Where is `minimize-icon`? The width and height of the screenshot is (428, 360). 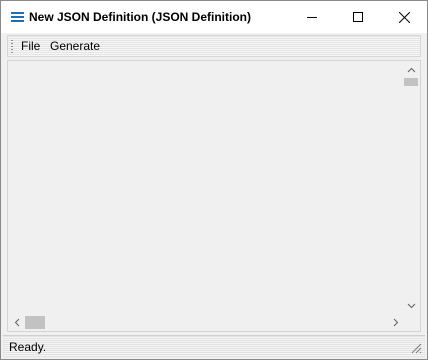 minimize-icon is located at coordinates (312, 17).